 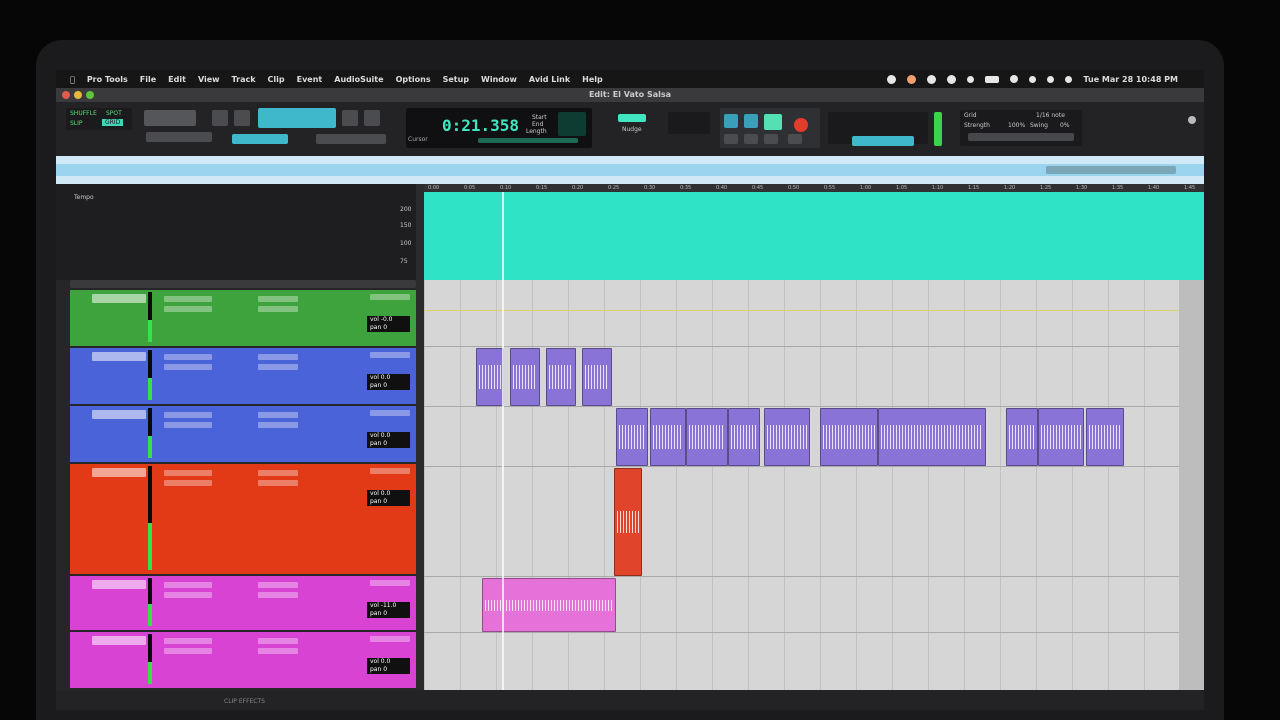 What do you see at coordinates (503, 441) in the screenshot?
I see `playhead-cursor` at bounding box center [503, 441].